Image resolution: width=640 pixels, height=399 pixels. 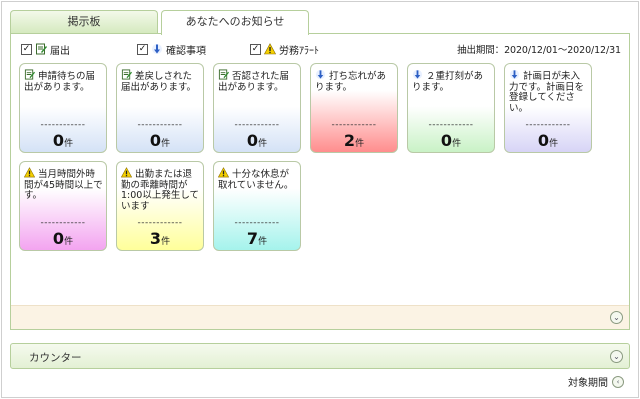 I want to click on card-message: 当月時間外時間が45時間以上です。, so click(x=64, y=184).